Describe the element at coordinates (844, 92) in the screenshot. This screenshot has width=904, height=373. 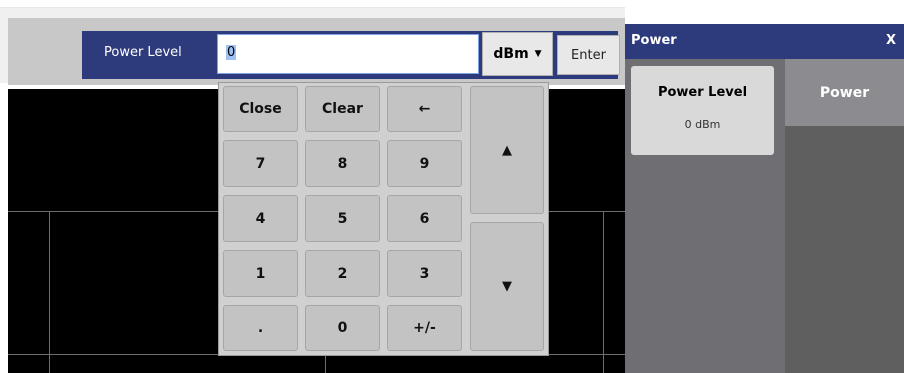
I see `tab-power: Power` at that location.